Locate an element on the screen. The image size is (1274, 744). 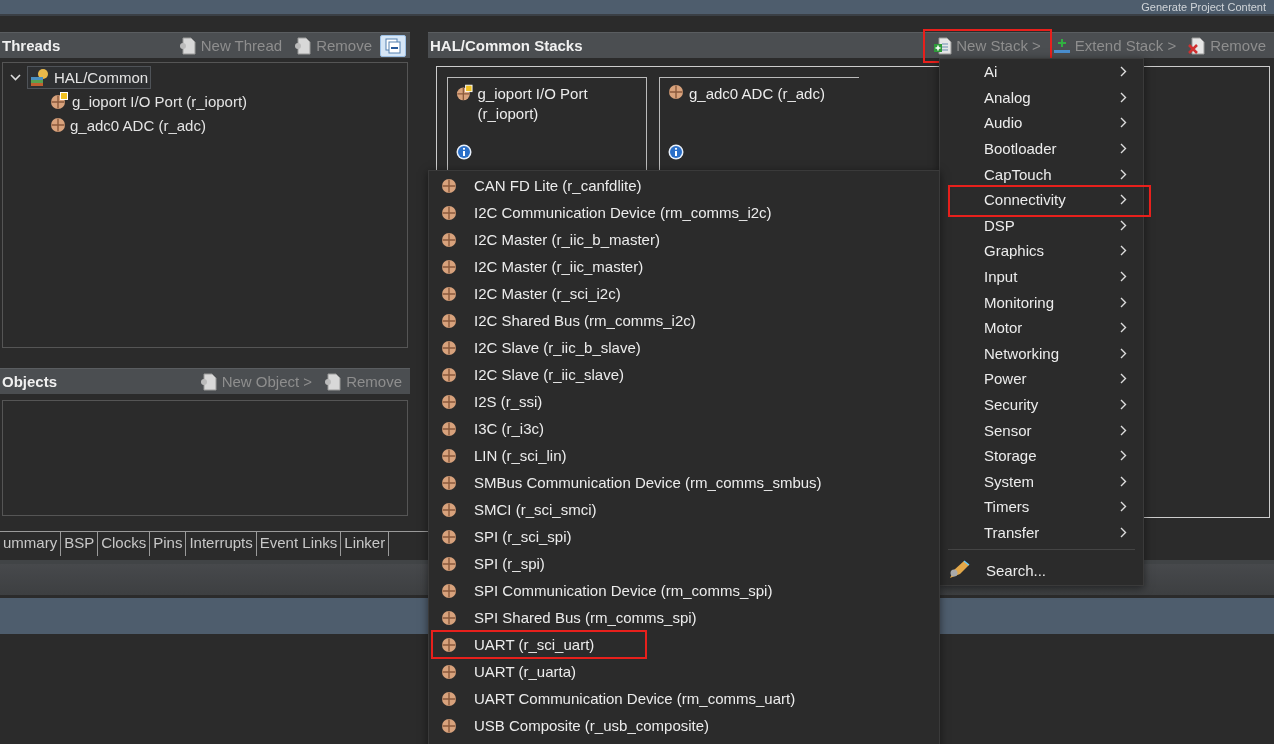
tree-item: g_adc0 ADC (r_adc) is located at coordinates (128, 125).